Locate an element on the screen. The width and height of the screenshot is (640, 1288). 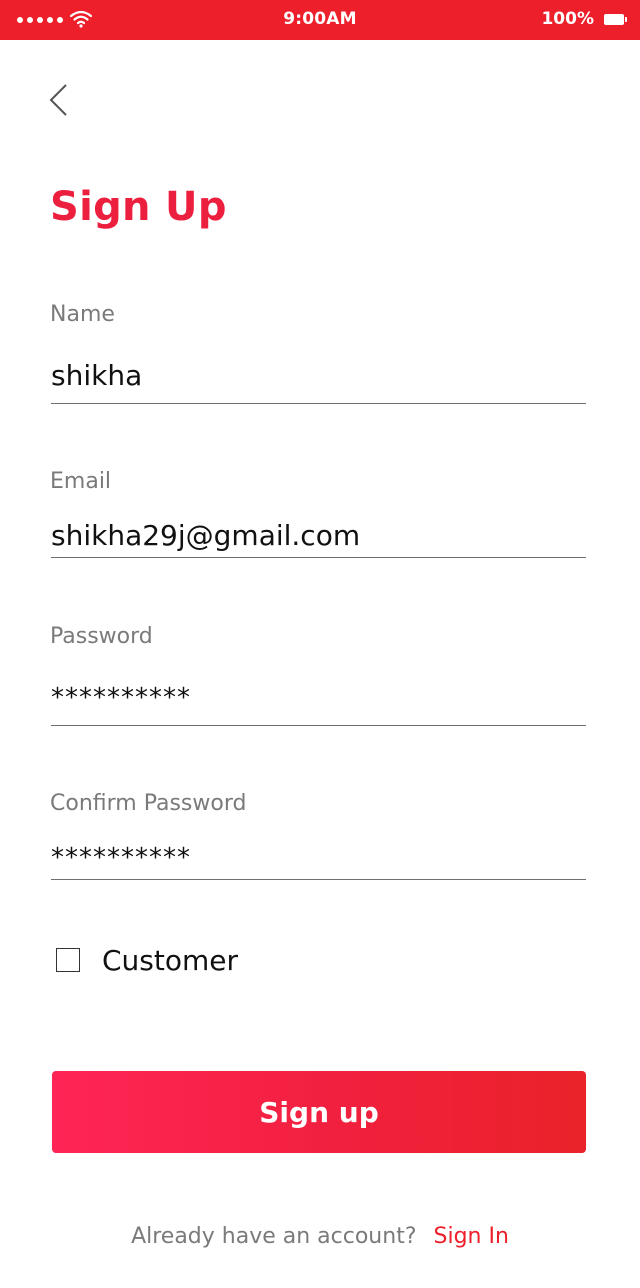
status-bar: 9:00AM 100% is located at coordinates (320, 20).